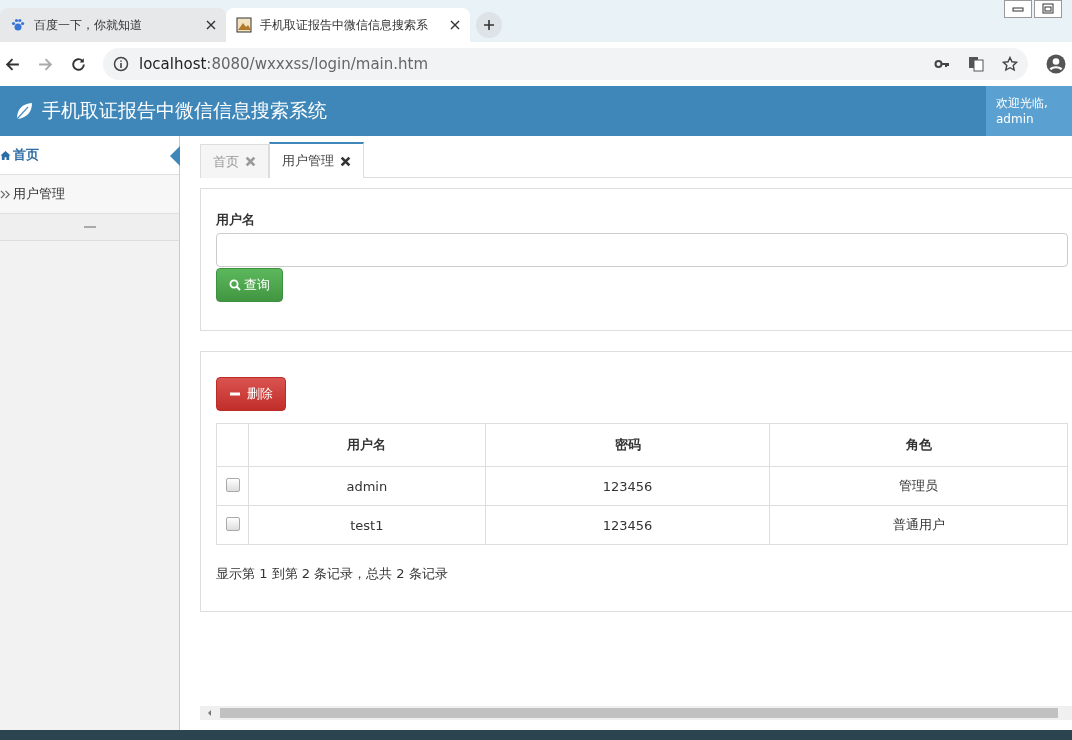  I want to click on info-icon, so click(121, 64).